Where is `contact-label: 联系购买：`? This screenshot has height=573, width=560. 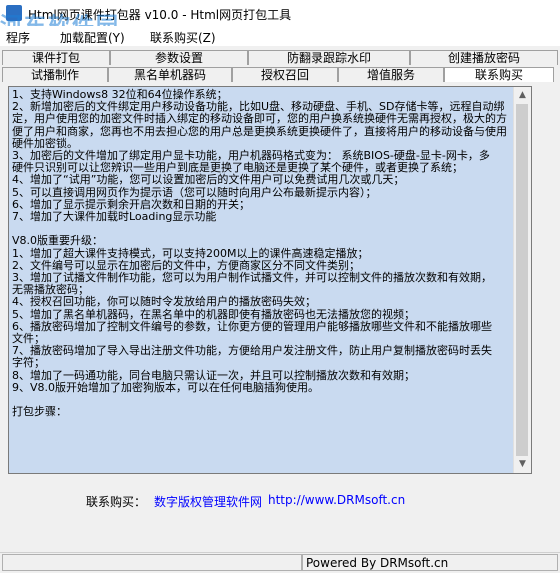
contact-label: 联系购买： is located at coordinates (116, 502).